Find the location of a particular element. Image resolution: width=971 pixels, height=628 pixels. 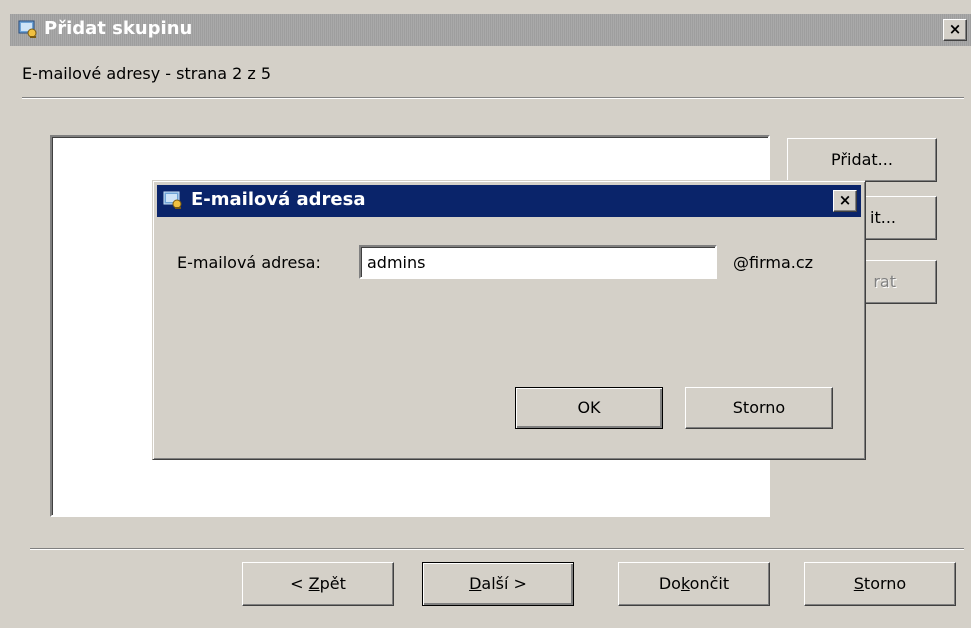

ok-button-label: OK is located at coordinates (589, 407).